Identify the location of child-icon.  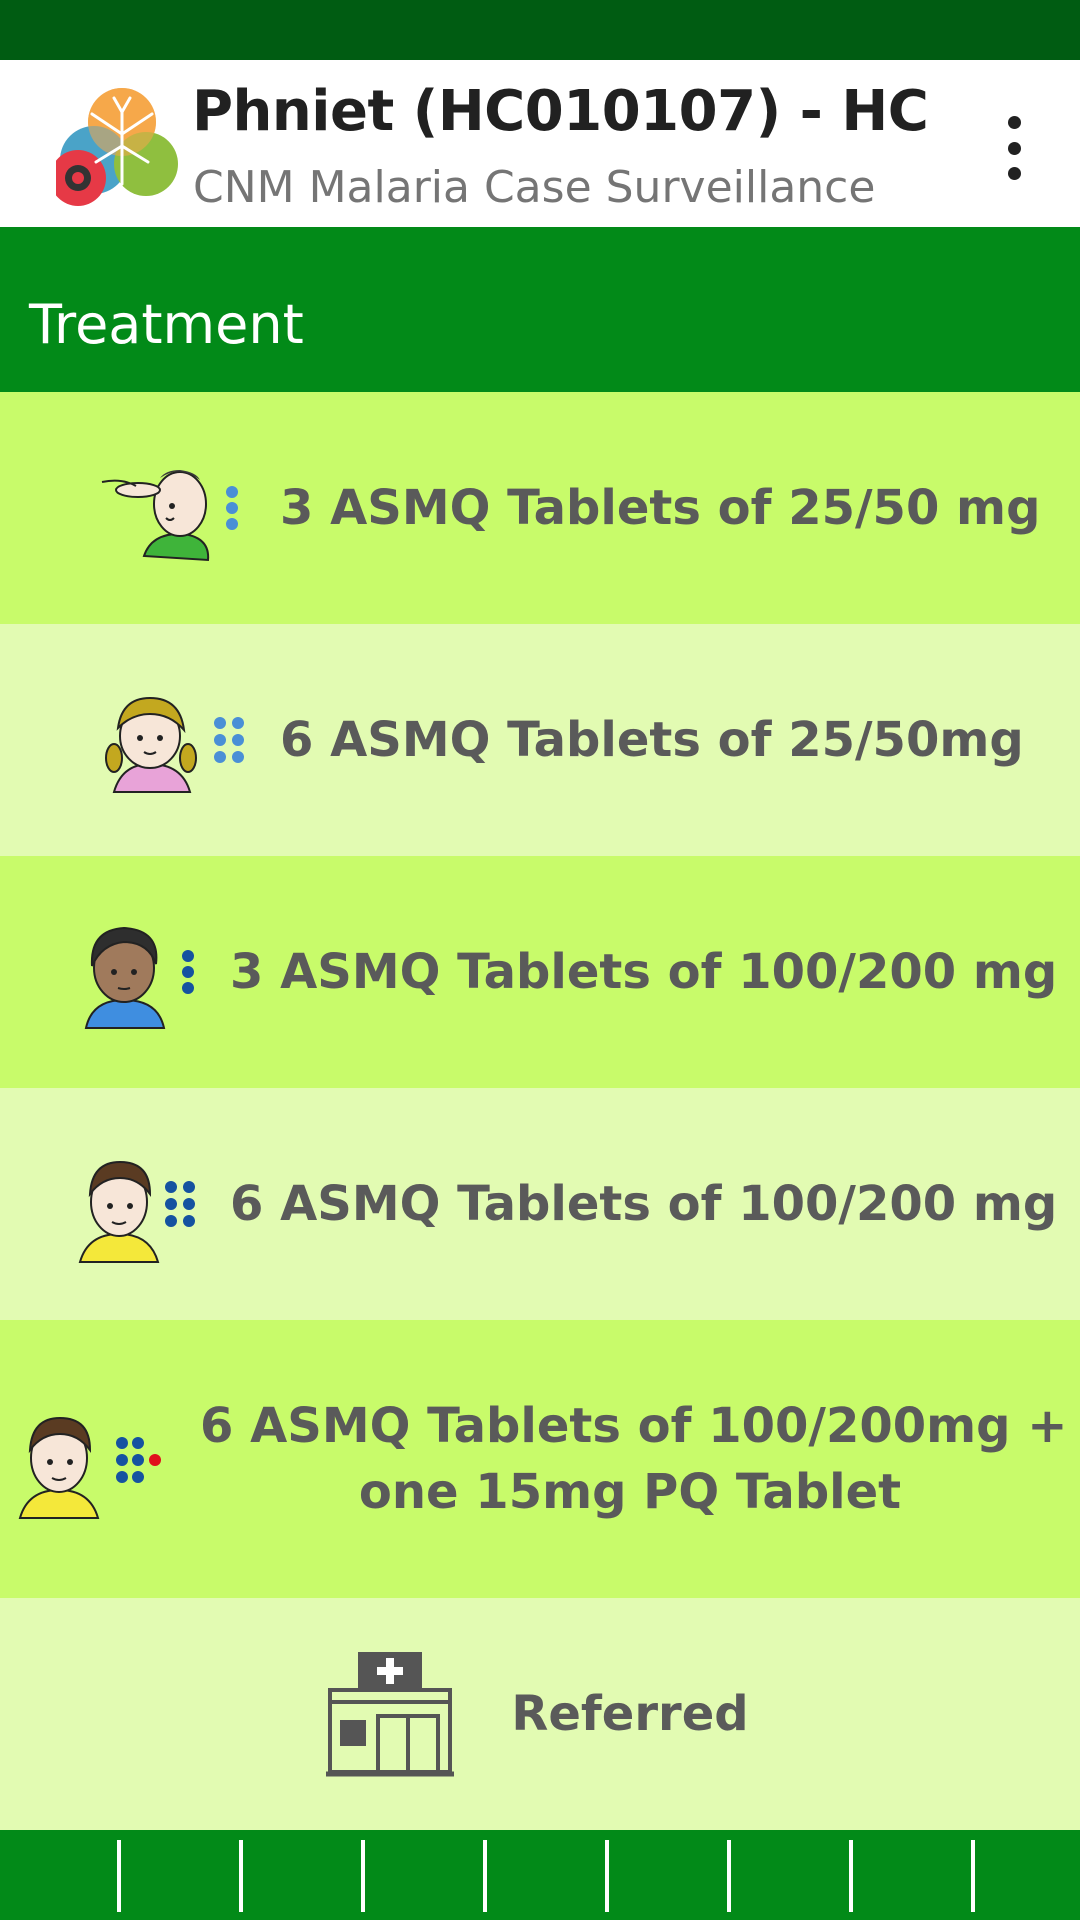
(125, 977).